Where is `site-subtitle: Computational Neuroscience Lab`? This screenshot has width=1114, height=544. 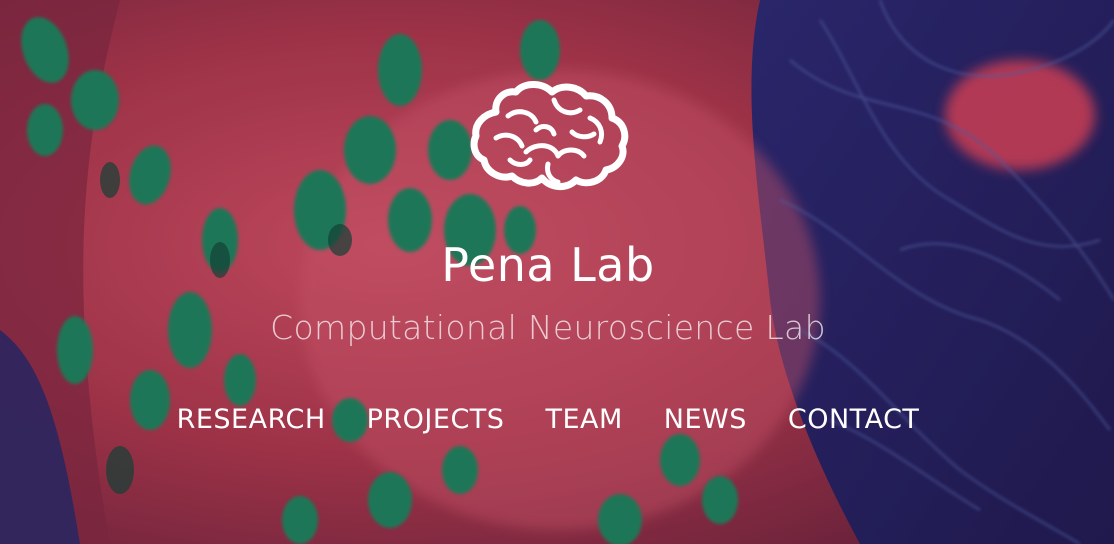
site-subtitle: Computational Neuroscience Lab is located at coordinates (548, 327).